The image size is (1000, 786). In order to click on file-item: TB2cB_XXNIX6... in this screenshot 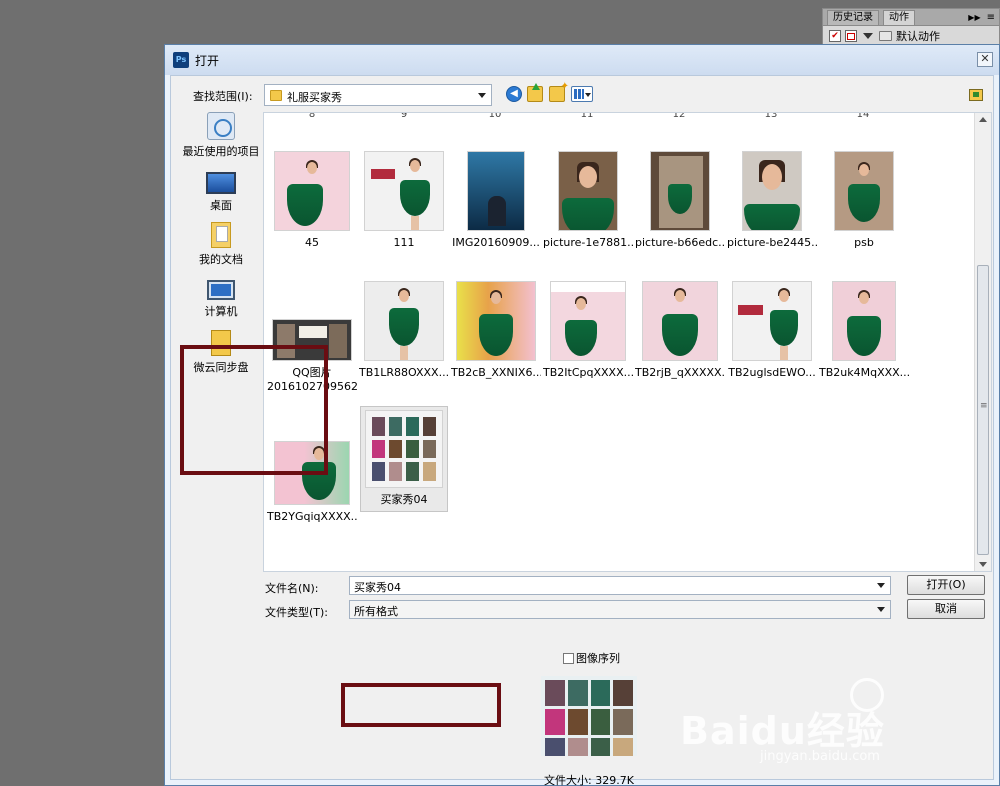, I will do `click(496, 330)`.